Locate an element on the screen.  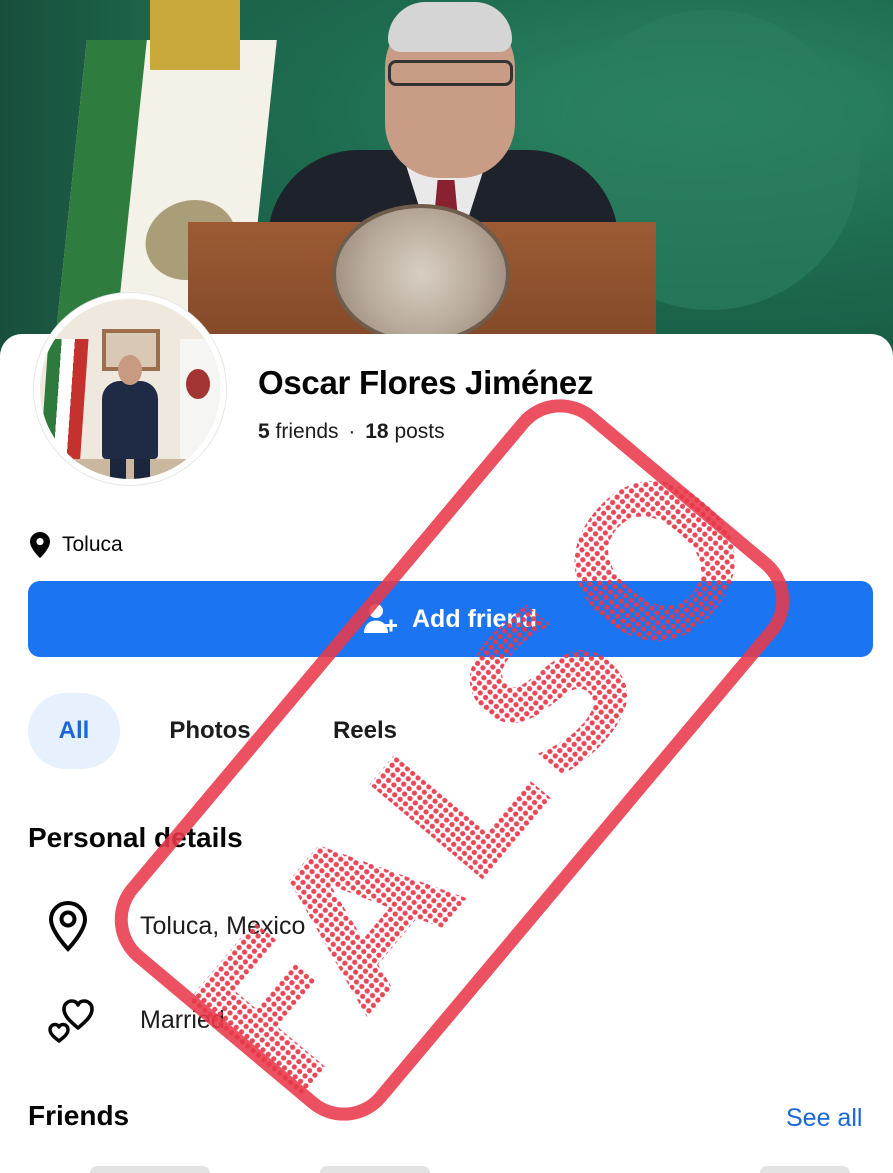
detail-relationship: Married is located at coordinates (136, 1020).